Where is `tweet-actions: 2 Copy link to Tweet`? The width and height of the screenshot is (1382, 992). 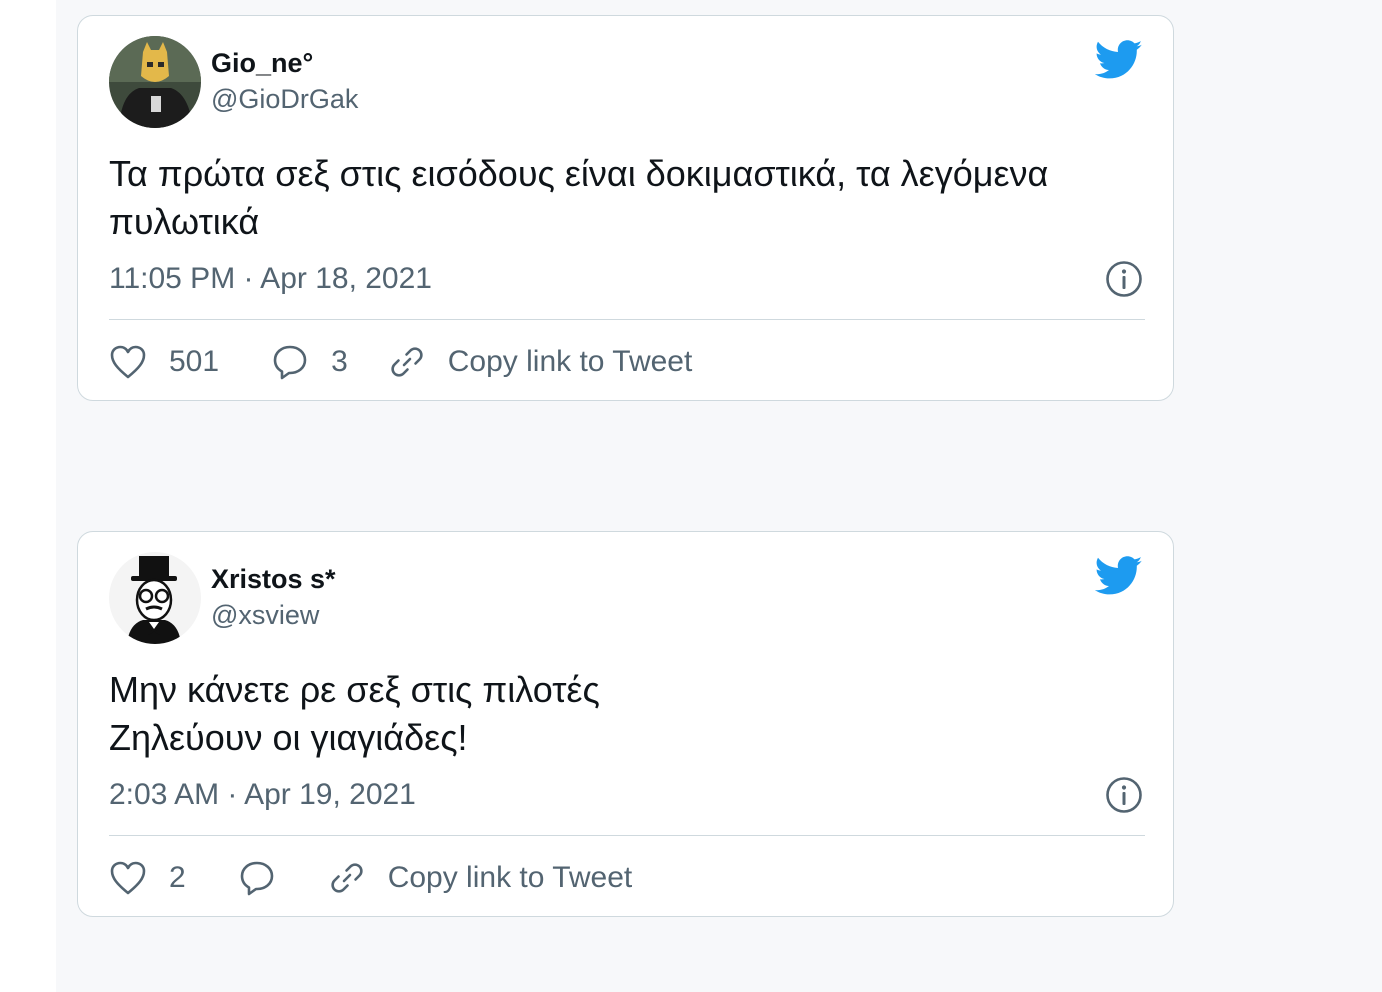
tweet-actions: 2 Copy link to Tweet is located at coordinates (370, 878).